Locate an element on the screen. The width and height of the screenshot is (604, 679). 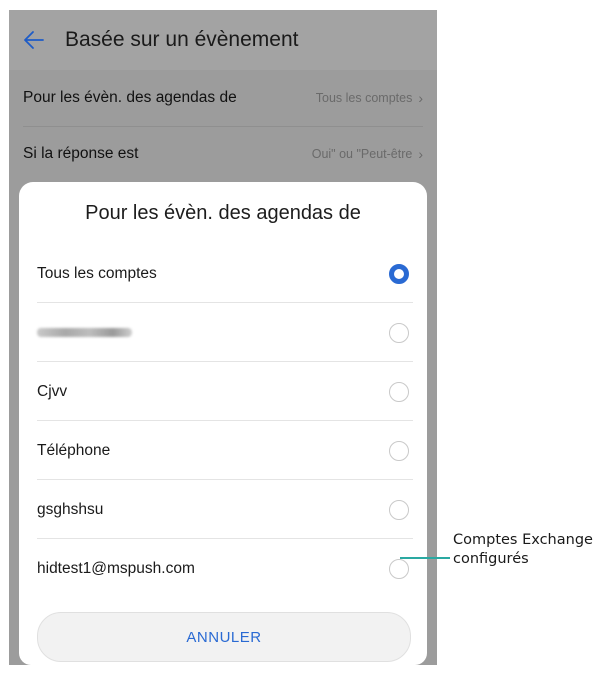
setting-value: Tous les comptes › is located at coordinates (369, 98).